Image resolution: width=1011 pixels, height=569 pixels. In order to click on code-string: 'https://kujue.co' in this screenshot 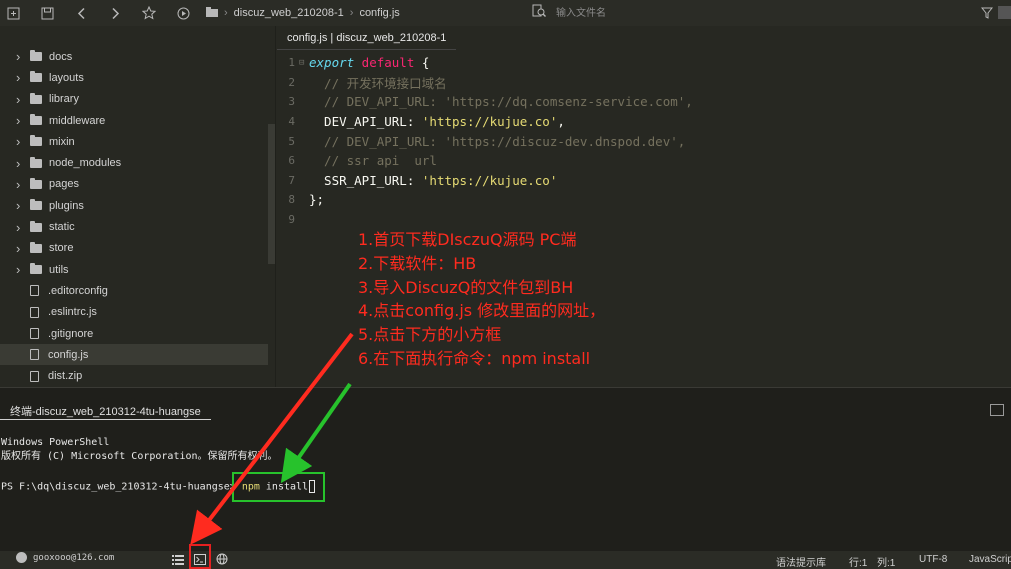, I will do `click(489, 122)`.